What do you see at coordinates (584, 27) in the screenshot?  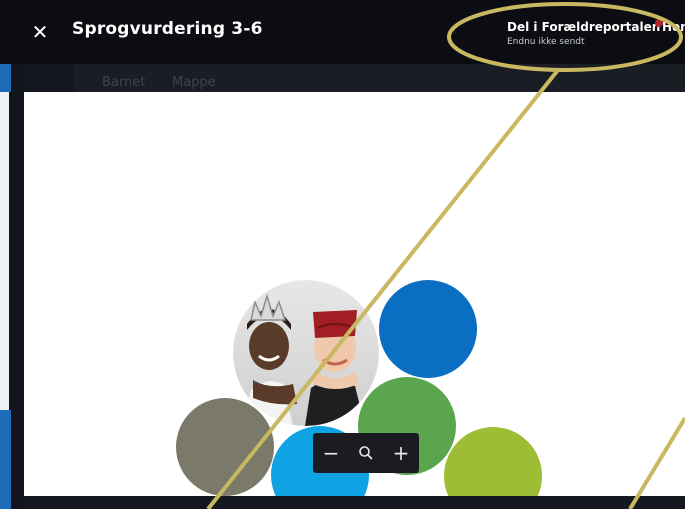 I see `share-label: Del i Forældreportalen` at bounding box center [584, 27].